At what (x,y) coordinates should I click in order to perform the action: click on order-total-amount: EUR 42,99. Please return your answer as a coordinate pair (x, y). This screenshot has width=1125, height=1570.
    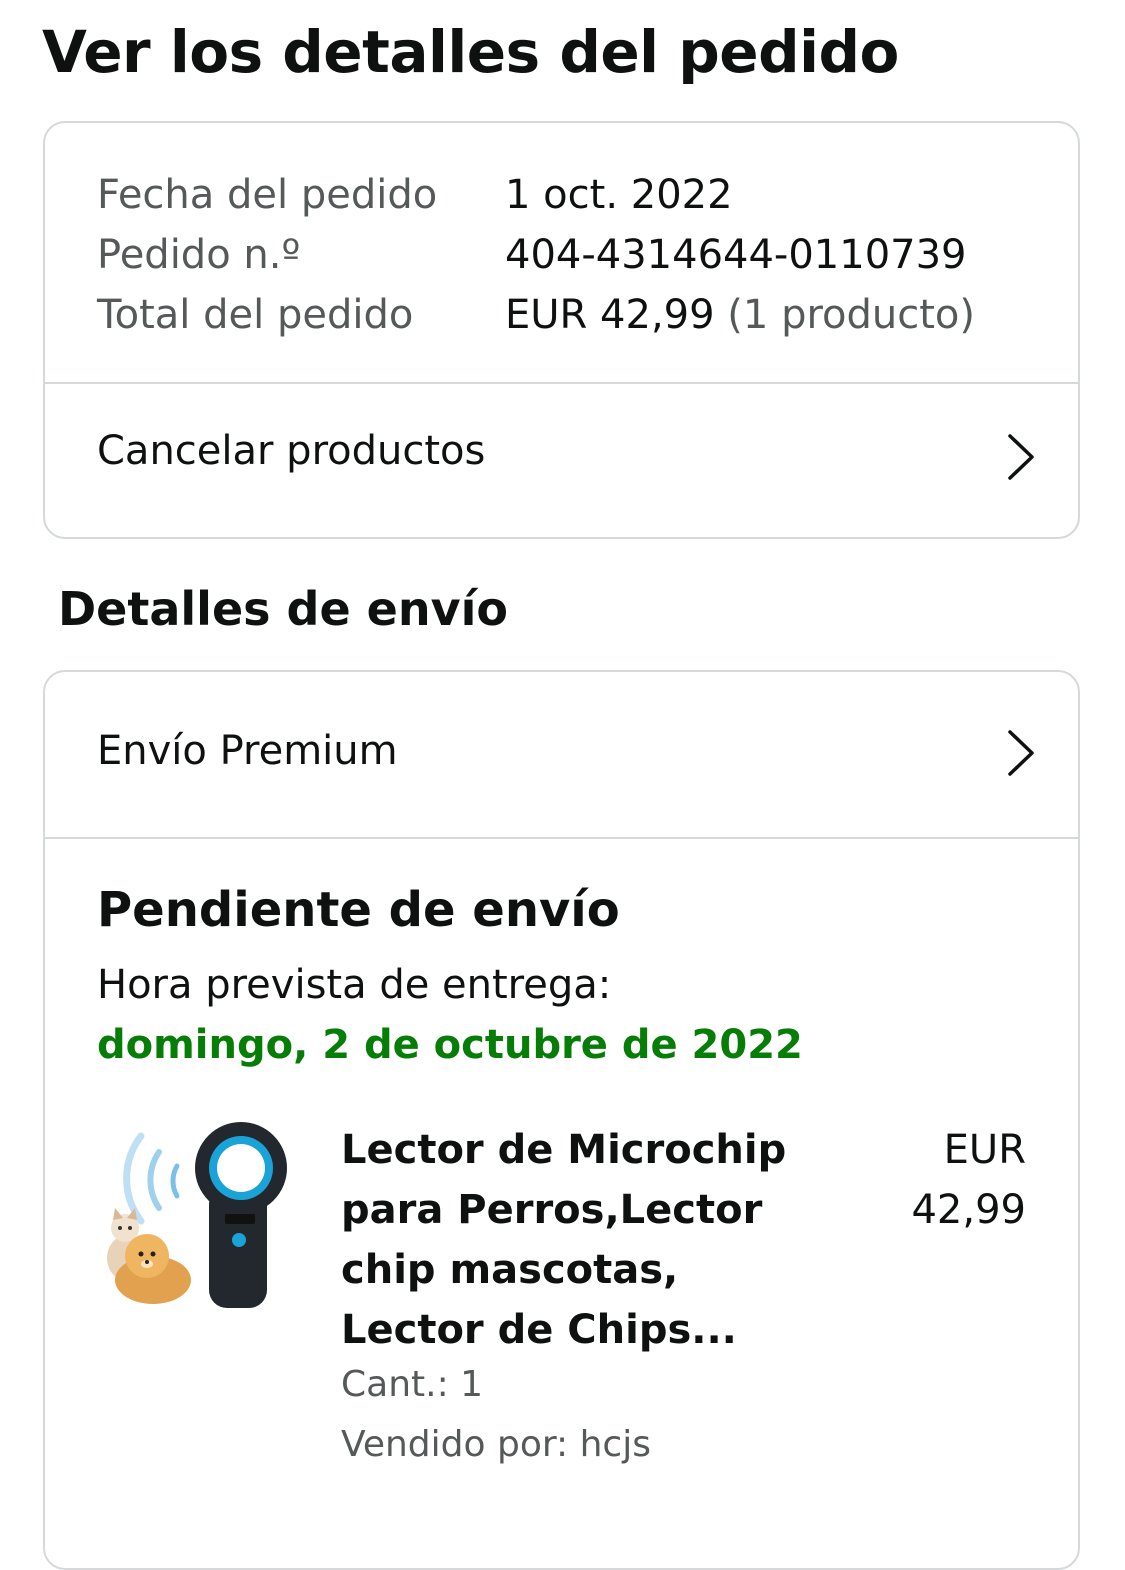
    Looking at the image, I should click on (610, 315).